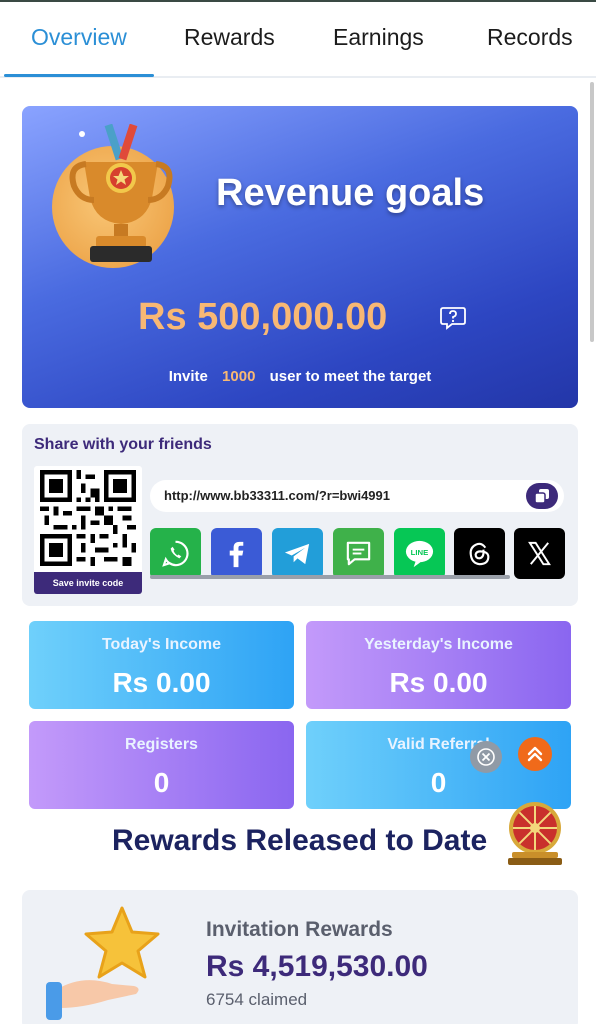  I want to click on tab-overview: Overview, so click(79, 37).